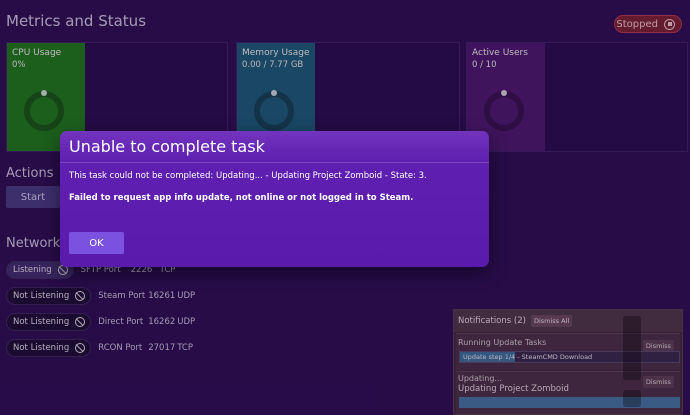 The width and height of the screenshot is (690, 415). I want to click on dialog-title: Unable to complete task, so click(167, 146).